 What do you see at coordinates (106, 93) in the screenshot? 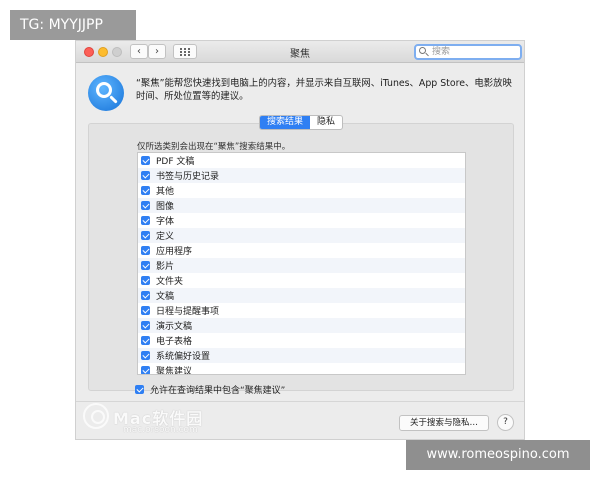
I see `spotlight-icon` at bounding box center [106, 93].